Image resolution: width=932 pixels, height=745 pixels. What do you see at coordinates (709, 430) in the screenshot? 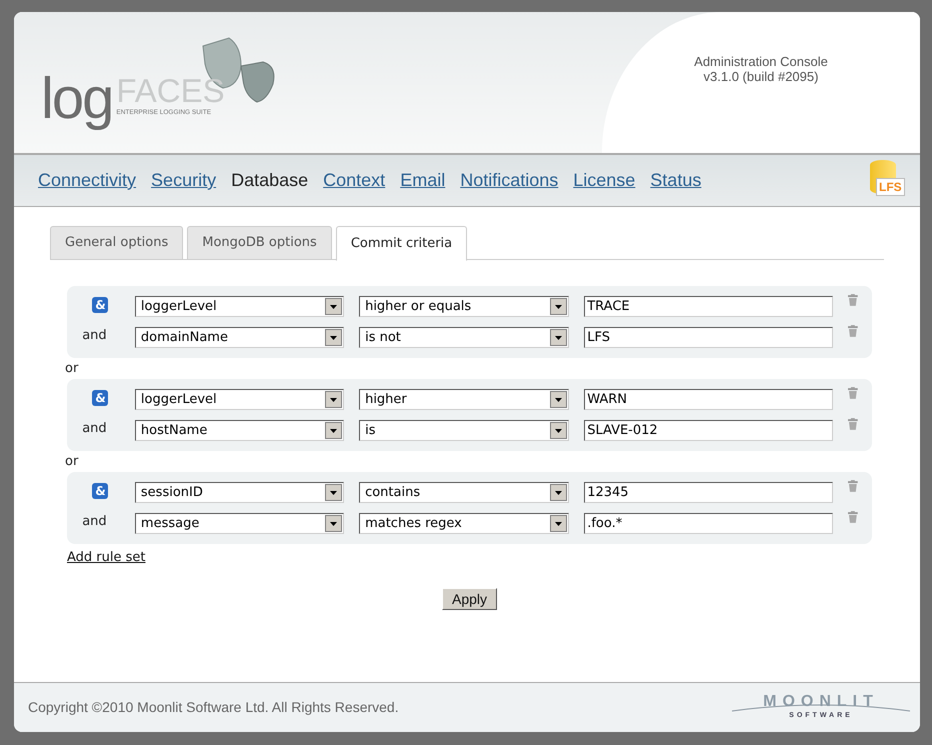
I see `value-field: SLAVE-012` at bounding box center [709, 430].